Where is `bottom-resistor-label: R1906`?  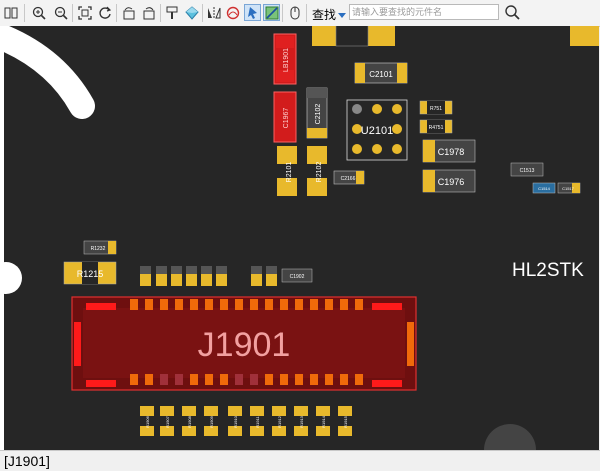
bottom-resistor-label: R1906 is located at coordinates (147, 421).